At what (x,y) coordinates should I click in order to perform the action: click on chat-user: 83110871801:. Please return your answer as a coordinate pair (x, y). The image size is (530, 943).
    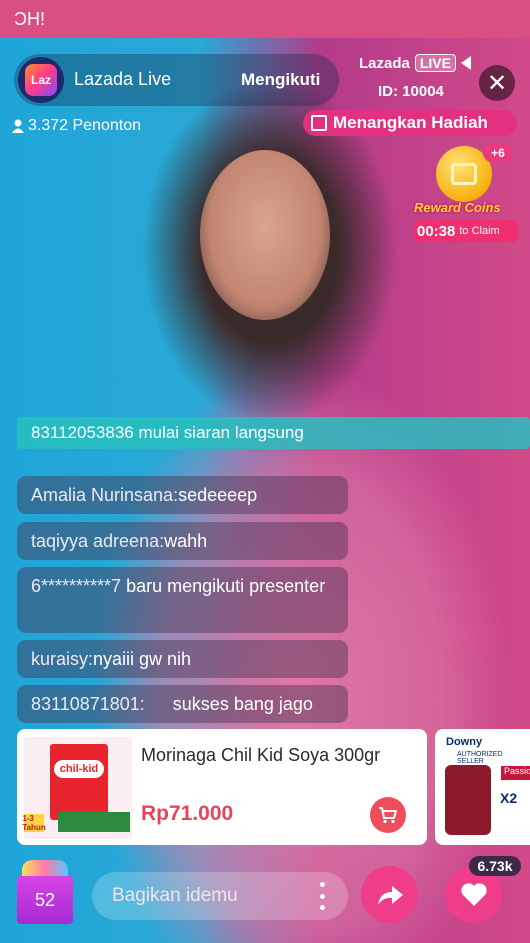
    Looking at the image, I should click on (88, 703).